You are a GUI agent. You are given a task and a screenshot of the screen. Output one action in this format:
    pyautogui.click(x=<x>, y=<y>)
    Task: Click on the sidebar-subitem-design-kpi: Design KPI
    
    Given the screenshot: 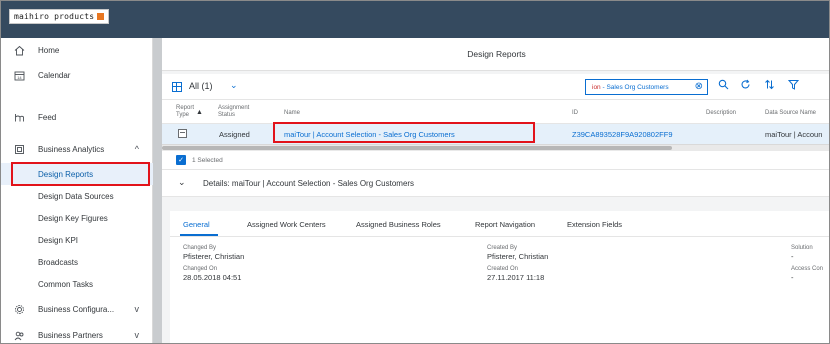 What is the action you would take?
    pyautogui.click(x=77, y=240)
    